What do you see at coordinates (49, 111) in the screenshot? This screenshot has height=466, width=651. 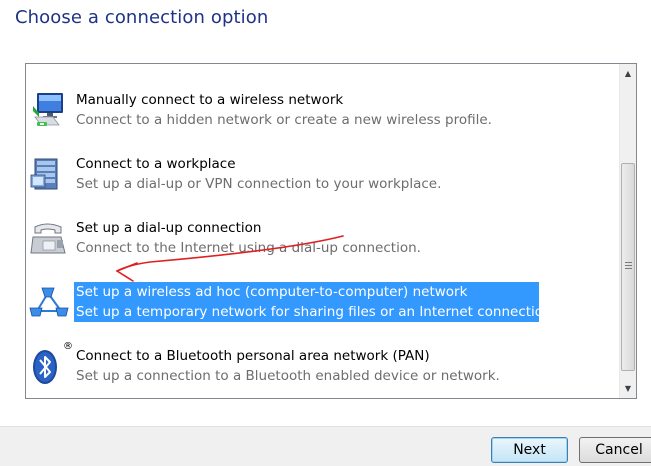 I see `wireless-network-icon` at bounding box center [49, 111].